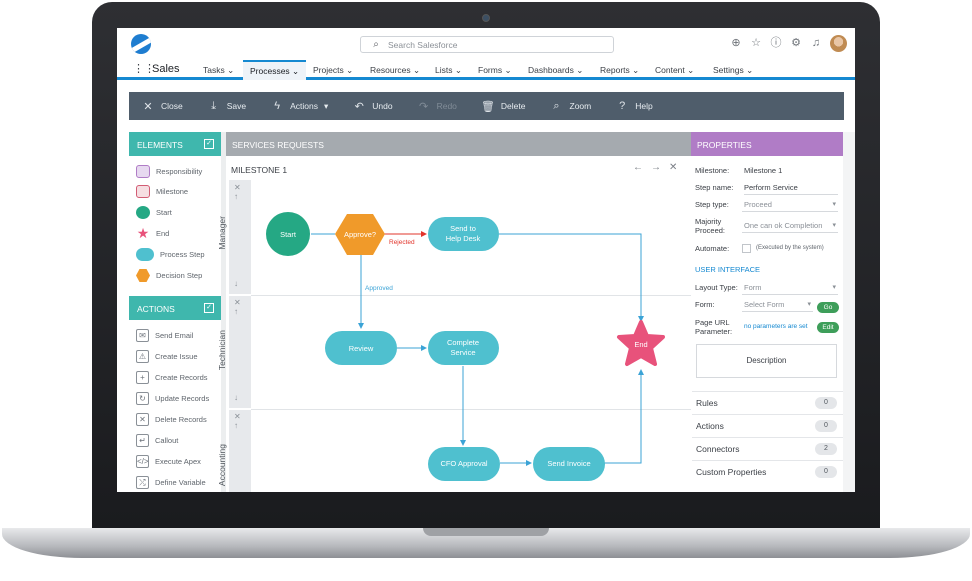 The image size is (972, 581). I want to click on step-type-label: Step type:, so click(712, 204).